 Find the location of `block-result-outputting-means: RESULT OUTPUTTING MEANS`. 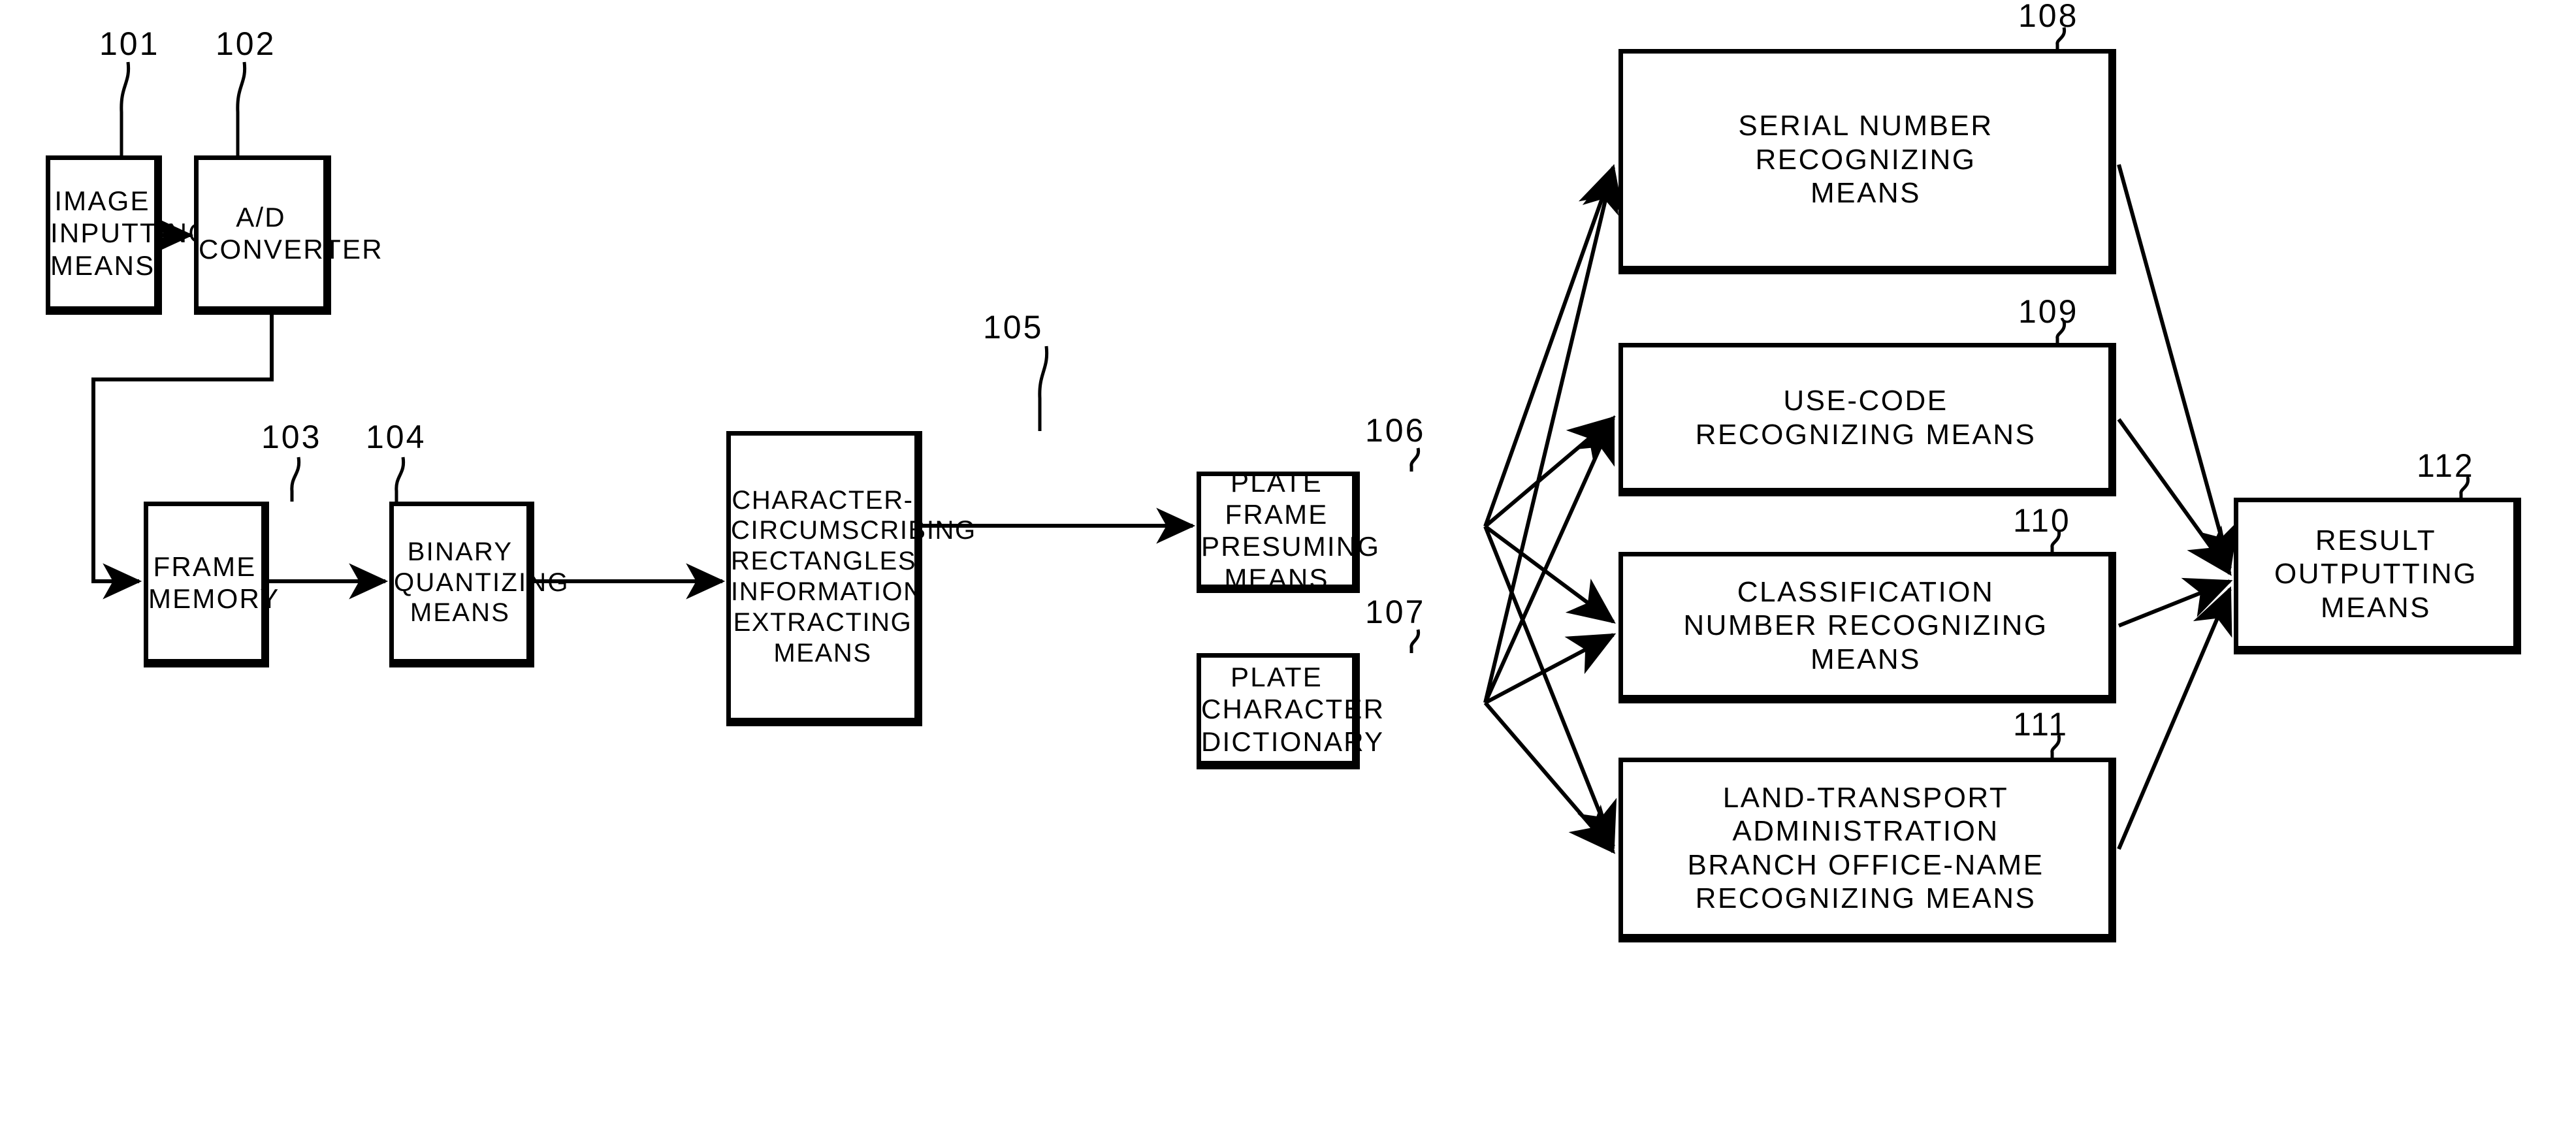

block-result-outputting-means: RESULT OUTPUTTING MEANS is located at coordinates (2377, 576).